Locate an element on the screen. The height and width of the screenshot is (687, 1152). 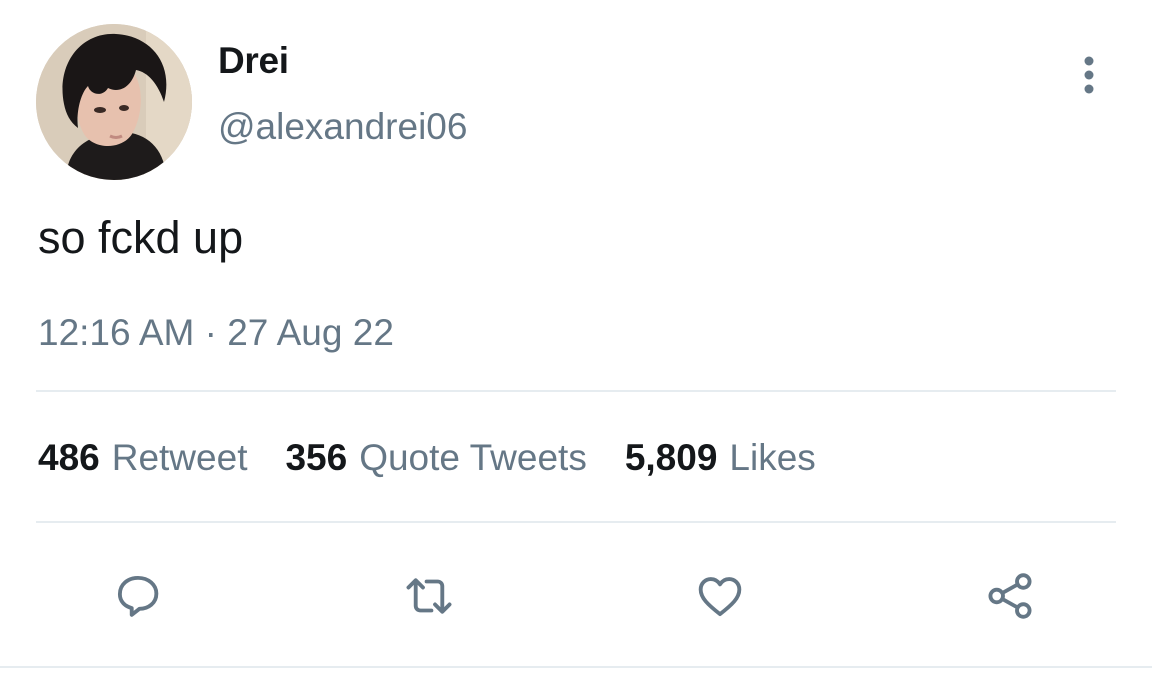
avatar is located at coordinates (114, 102).